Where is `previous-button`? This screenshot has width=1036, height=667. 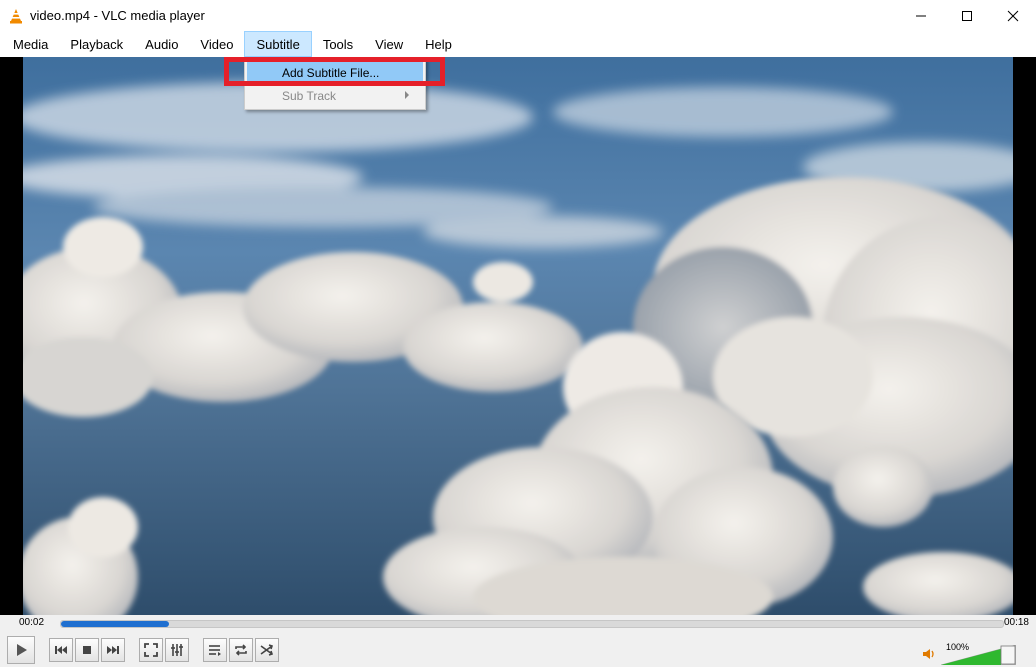
previous-button is located at coordinates (61, 650).